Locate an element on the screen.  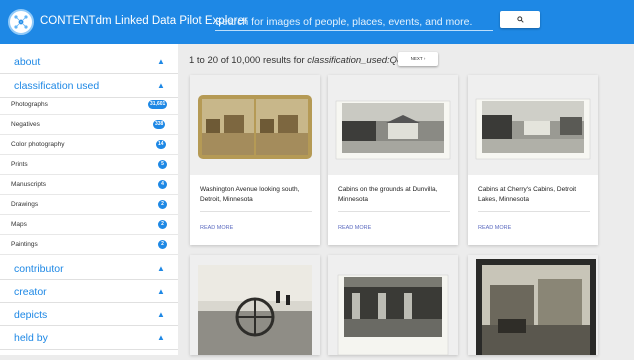
count-badge: 4 is located at coordinates (162, 184).